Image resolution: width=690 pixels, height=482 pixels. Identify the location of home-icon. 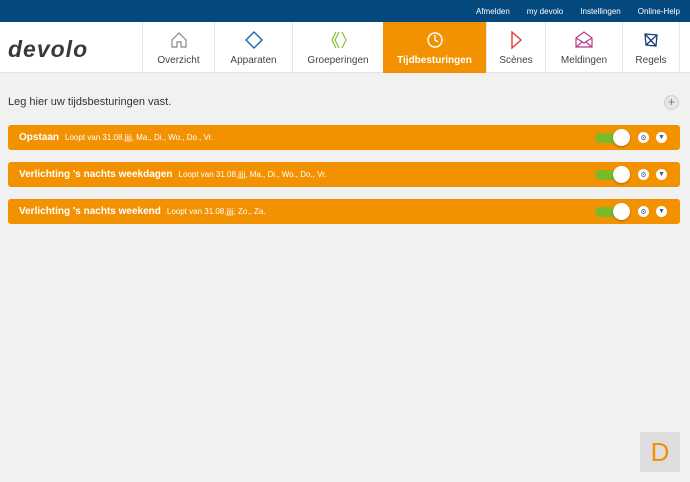
(178, 40).